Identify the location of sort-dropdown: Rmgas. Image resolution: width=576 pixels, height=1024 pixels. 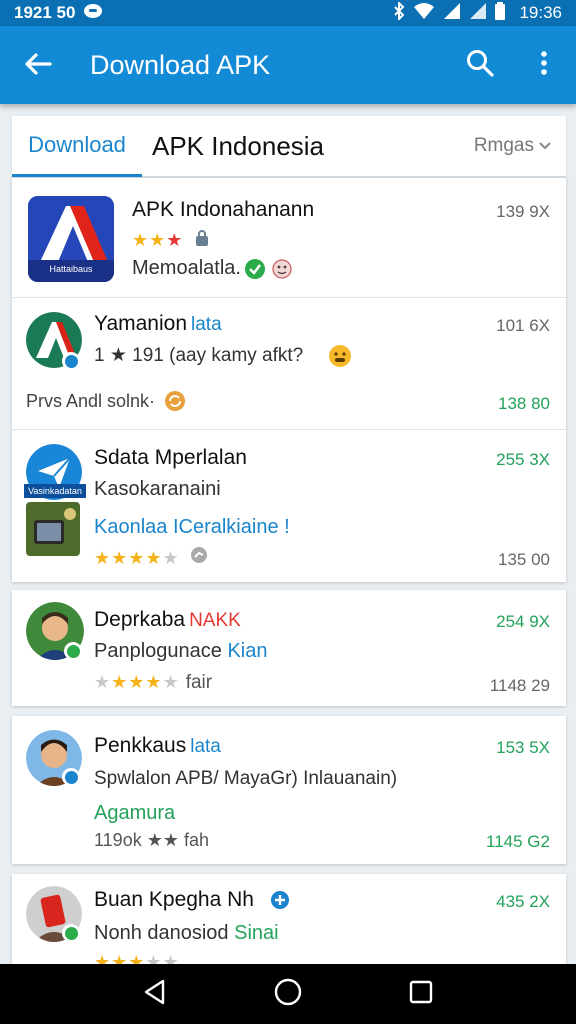
(513, 146).